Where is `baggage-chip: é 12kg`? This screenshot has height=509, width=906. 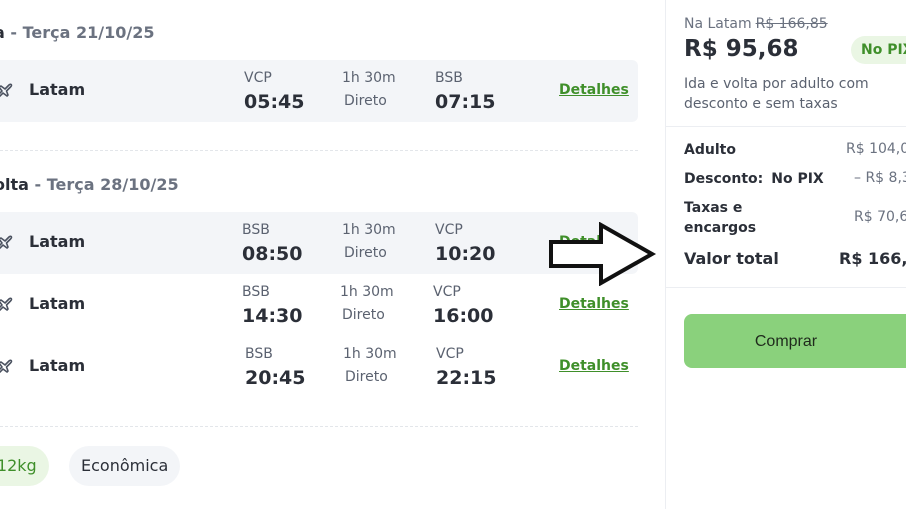
baggage-chip: é 12kg is located at coordinates (24, 466).